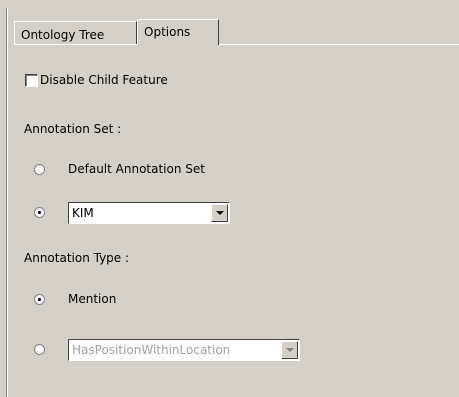 This screenshot has height=397, width=459. What do you see at coordinates (104, 80) in the screenshot?
I see `disable-child-feature-label: Disable Child Feature` at bounding box center [104, 80].